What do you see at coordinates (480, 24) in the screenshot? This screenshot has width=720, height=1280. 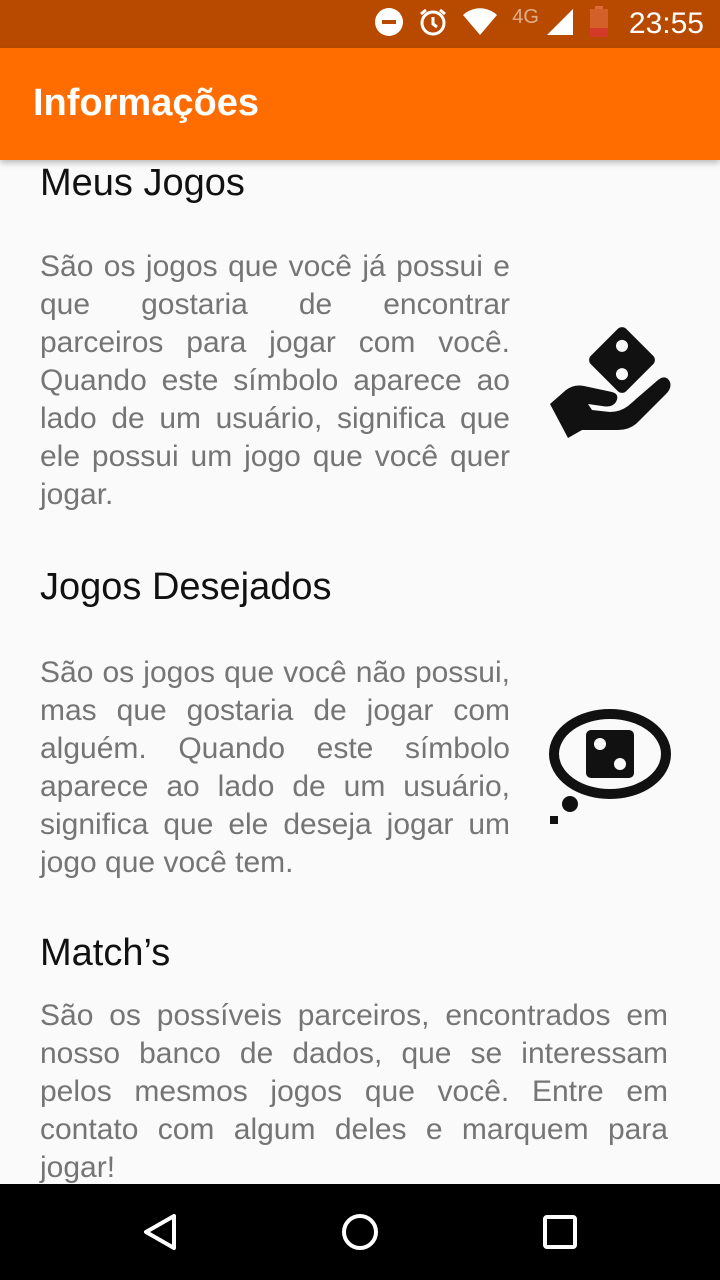 I see `wifi-icon` at bounding box center [480, 24].